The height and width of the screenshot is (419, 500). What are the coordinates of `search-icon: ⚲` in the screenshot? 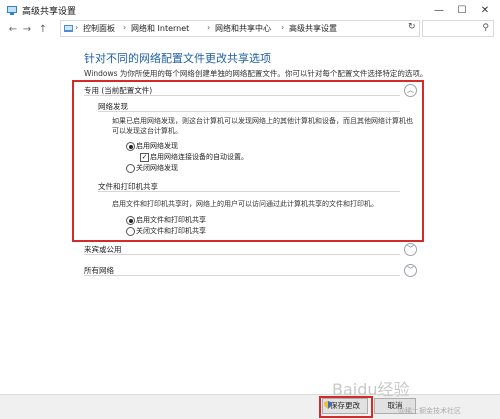 It's located at (485, 28).